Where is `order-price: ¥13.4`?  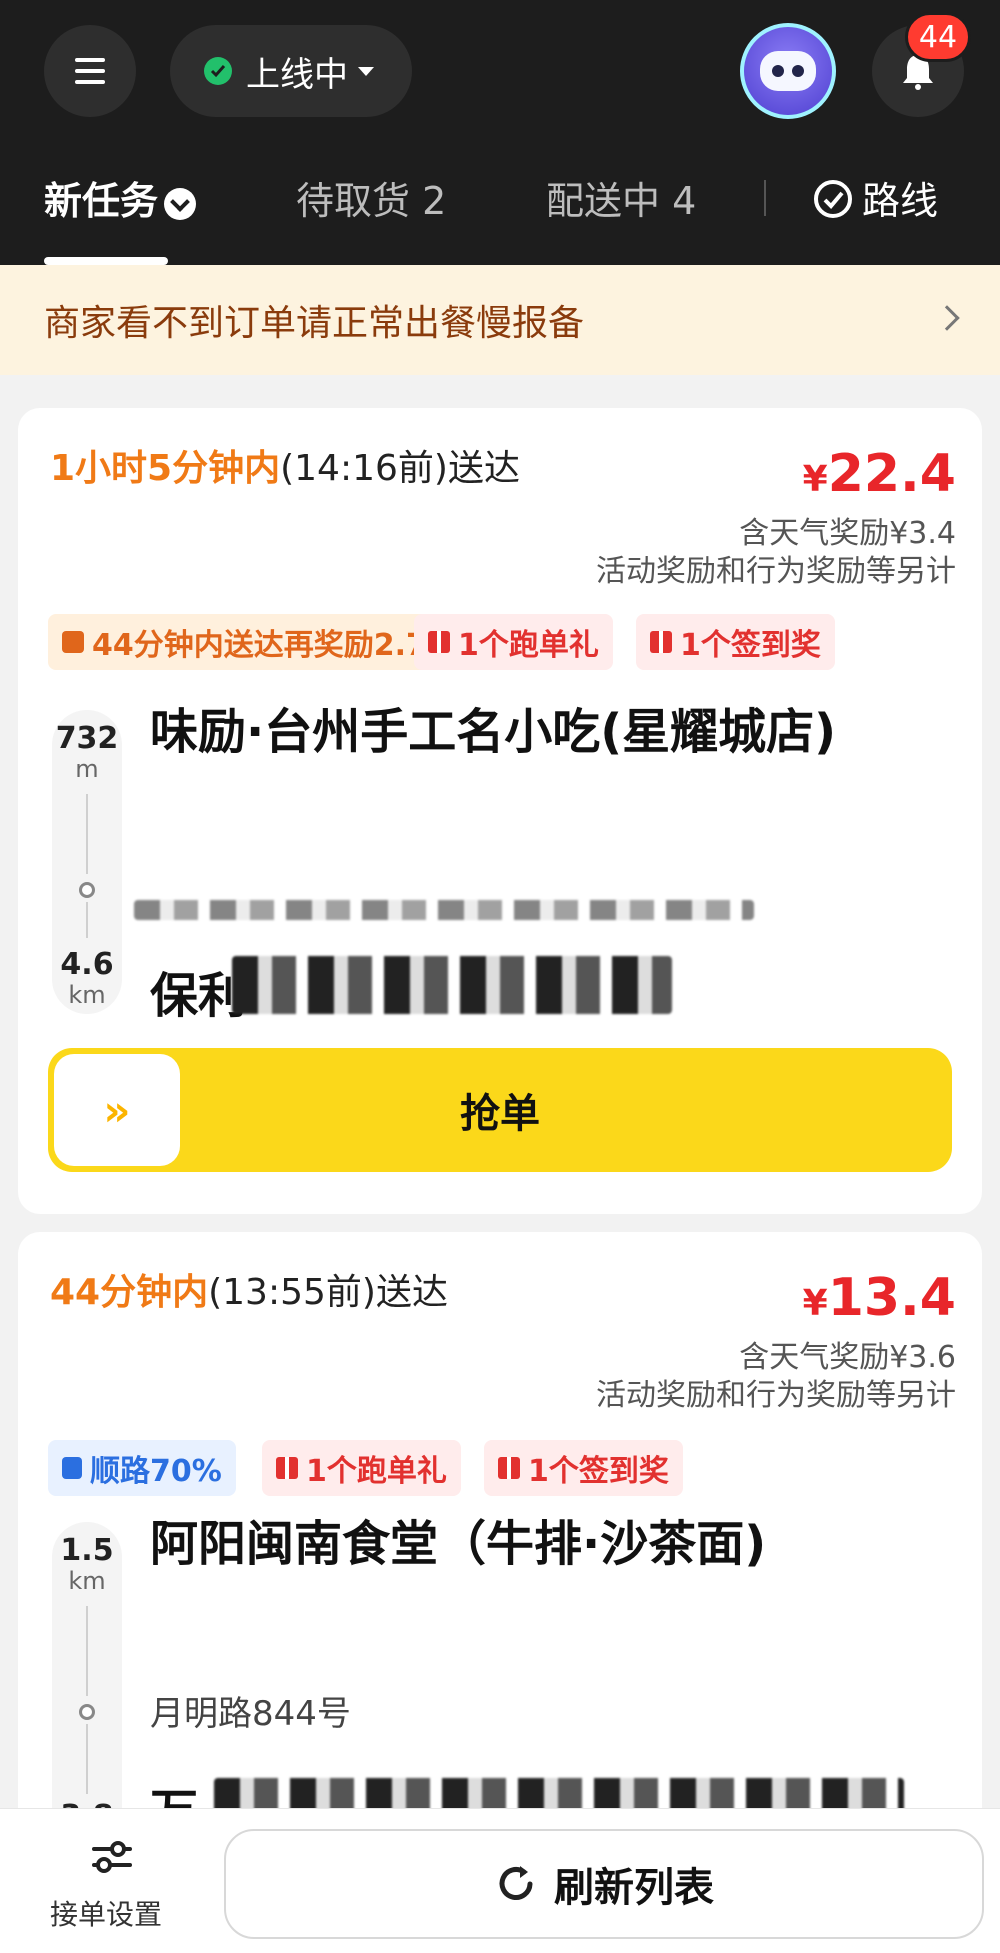
order-price: ¥13.4 is located at coordinates (879, 1298).